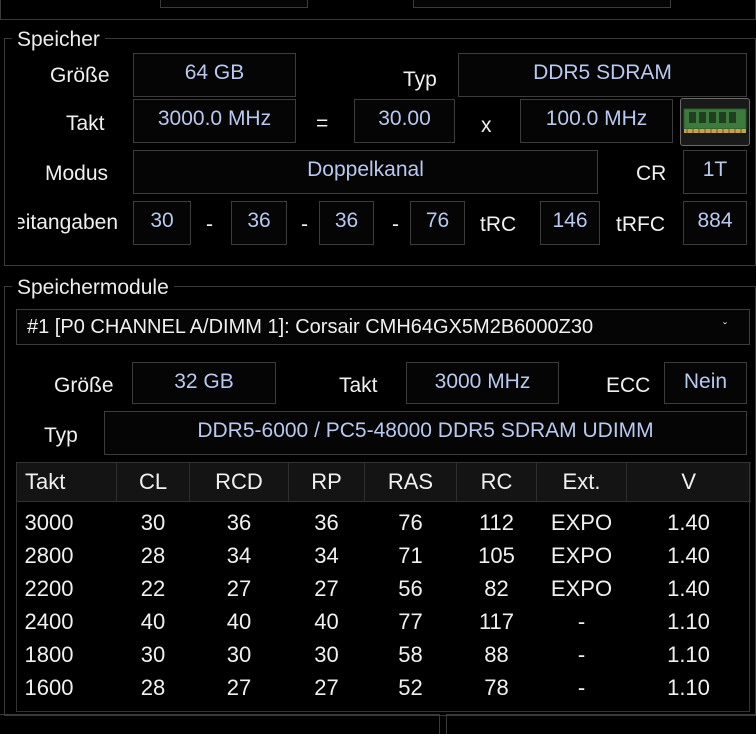 This screenshot has width=756, height=734. I want to click on memory-module-icon, so click(715, 122).